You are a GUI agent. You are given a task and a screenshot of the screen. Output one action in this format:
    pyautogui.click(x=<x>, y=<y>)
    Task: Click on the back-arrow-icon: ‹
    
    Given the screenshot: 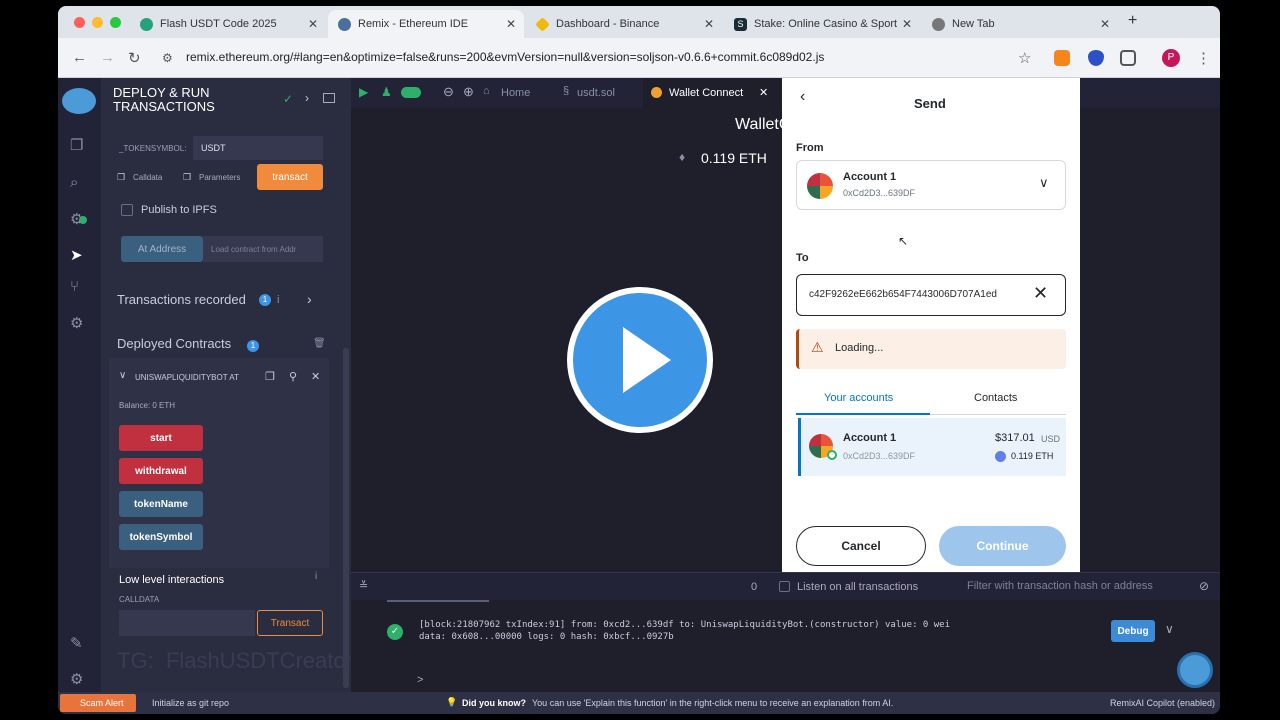 What is the action you would take?
    pyautogui.click(x=802, y=97)
    